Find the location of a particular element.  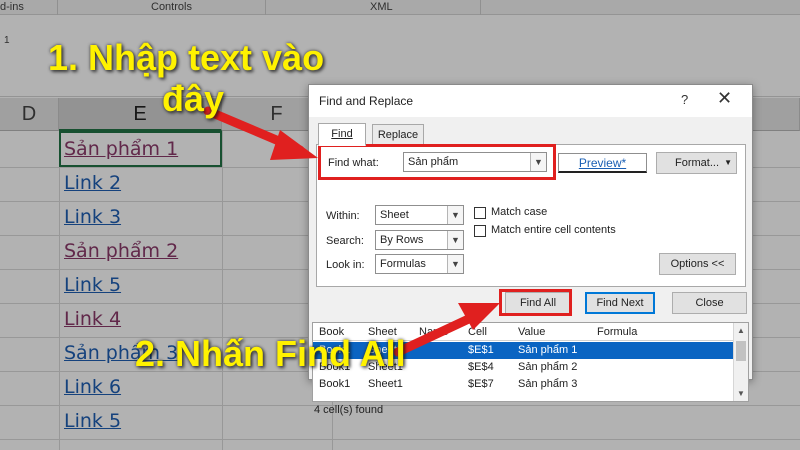

col-formula: Formula is located at coordinates (617, 332).